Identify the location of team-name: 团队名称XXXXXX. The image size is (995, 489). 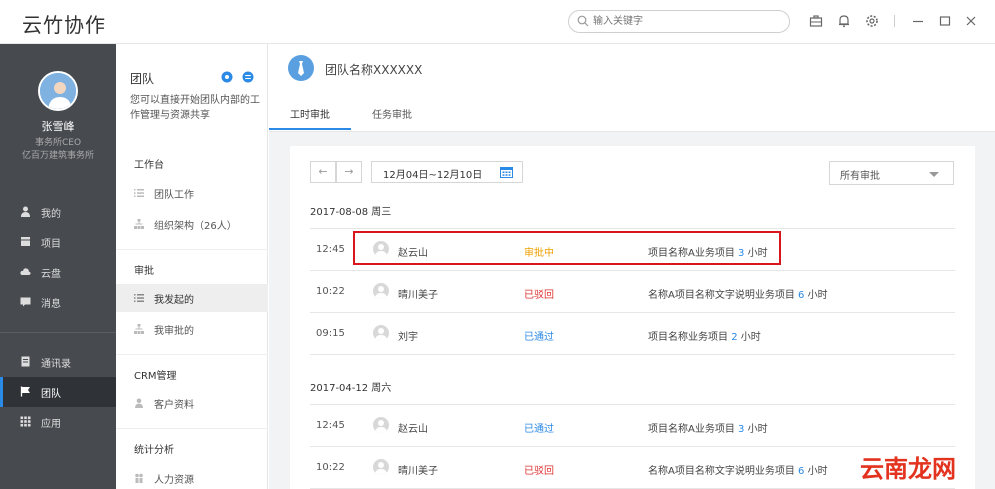
(374, 70).